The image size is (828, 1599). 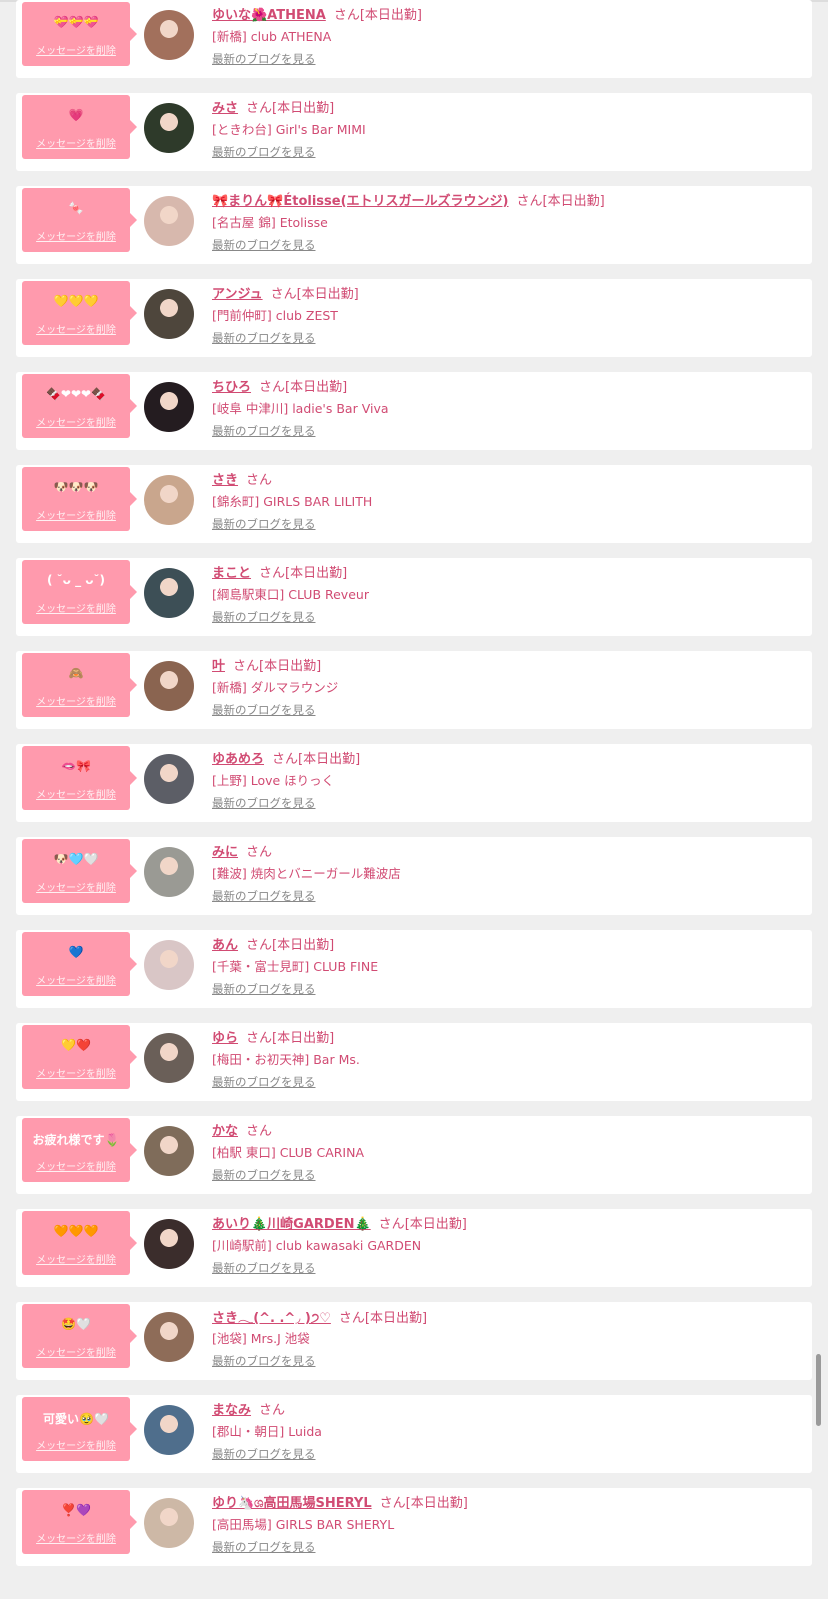 I want to click on cast-name-link: ゆり🦄ශ高田馬場SHERYL, so click(x=292, y=1503).